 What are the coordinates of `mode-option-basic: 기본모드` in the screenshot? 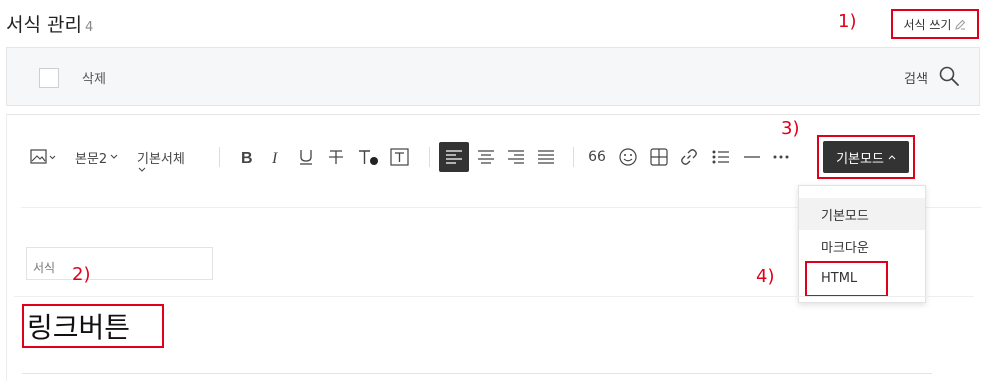 It's located at (862, 214).